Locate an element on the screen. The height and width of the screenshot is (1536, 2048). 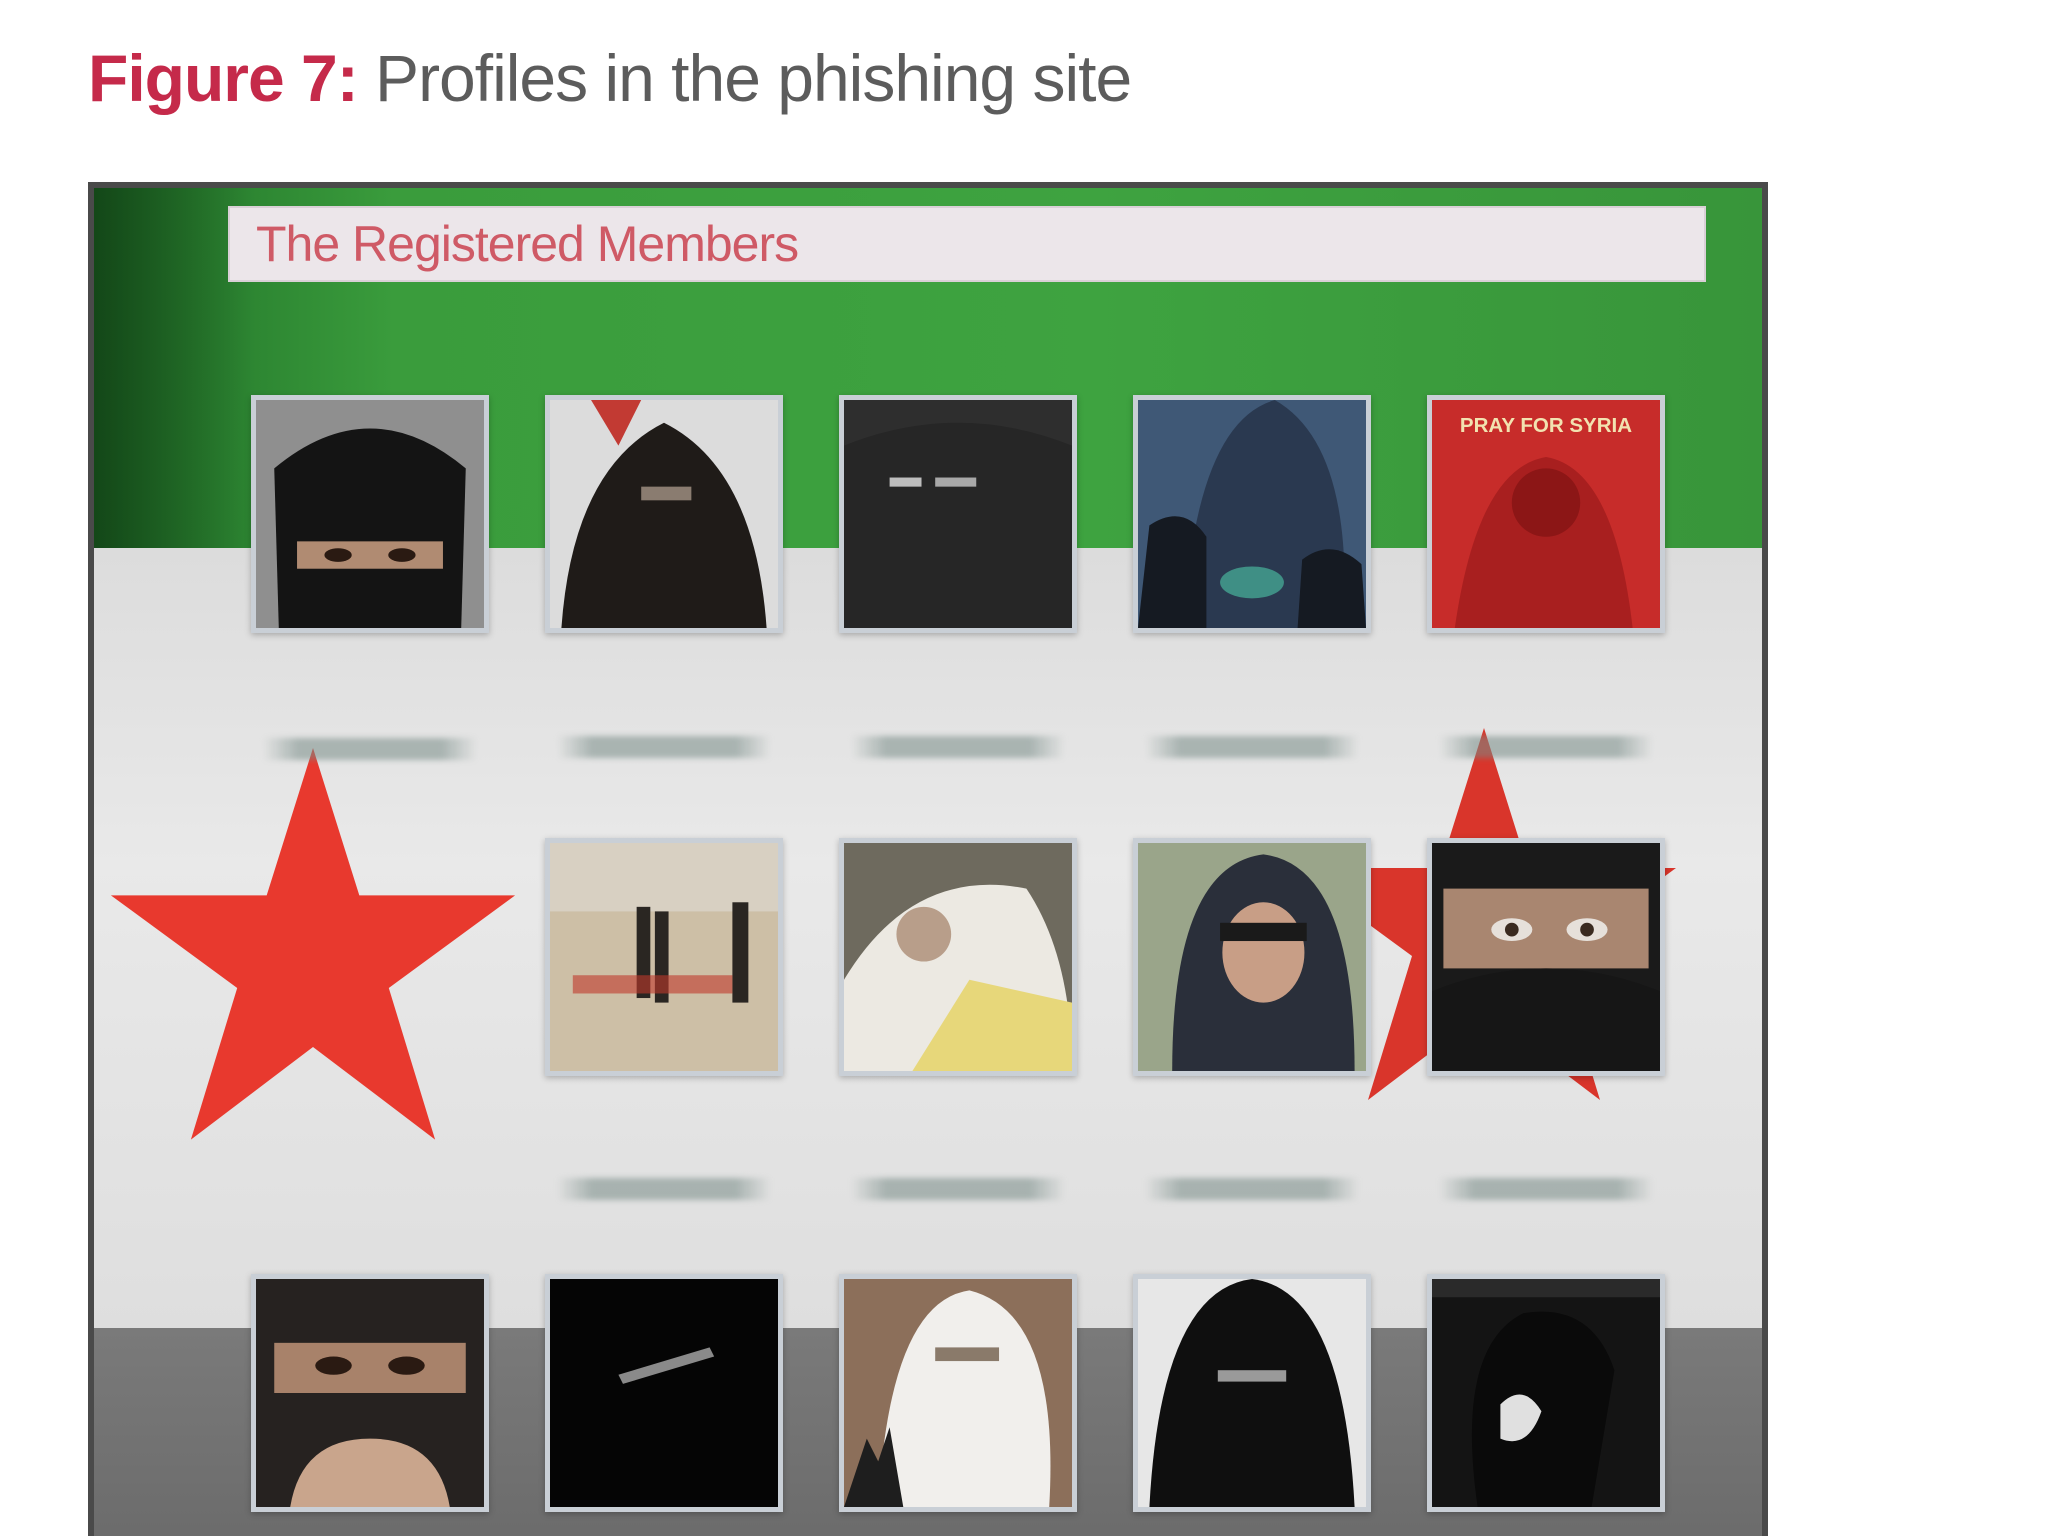
niqab-closeup-photo-icon is located at coordinates (1546, 957).